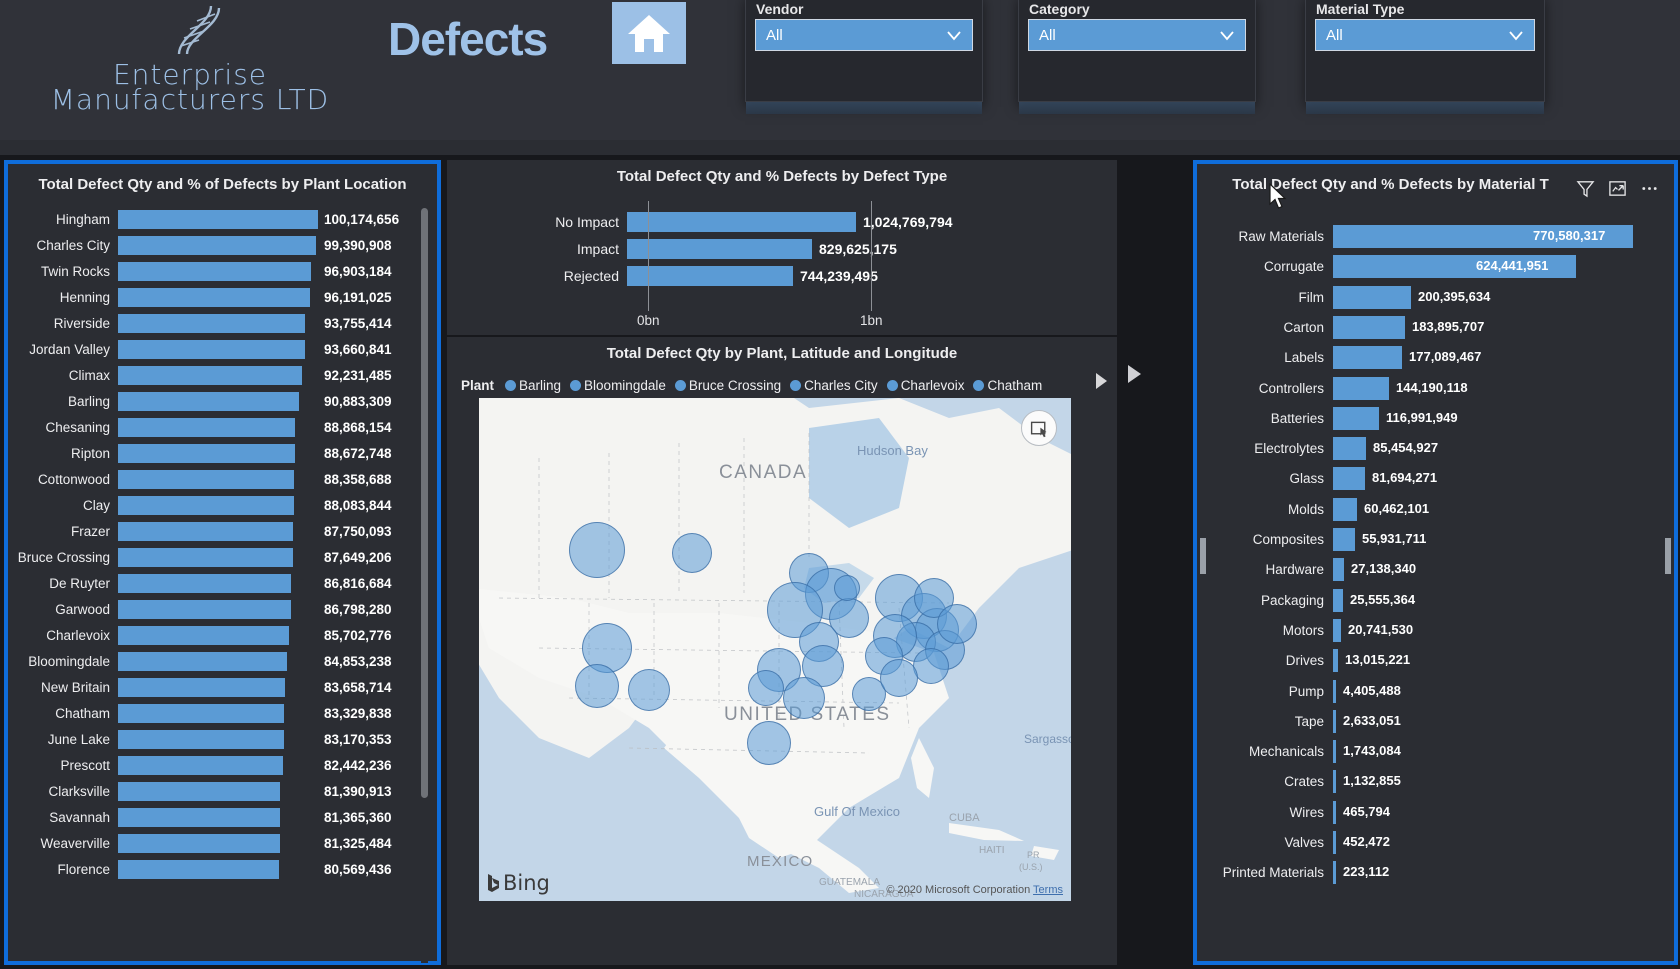  I want to click on defect-type-bar-row: No Impact 1,024,769,794, so click(700, 222).